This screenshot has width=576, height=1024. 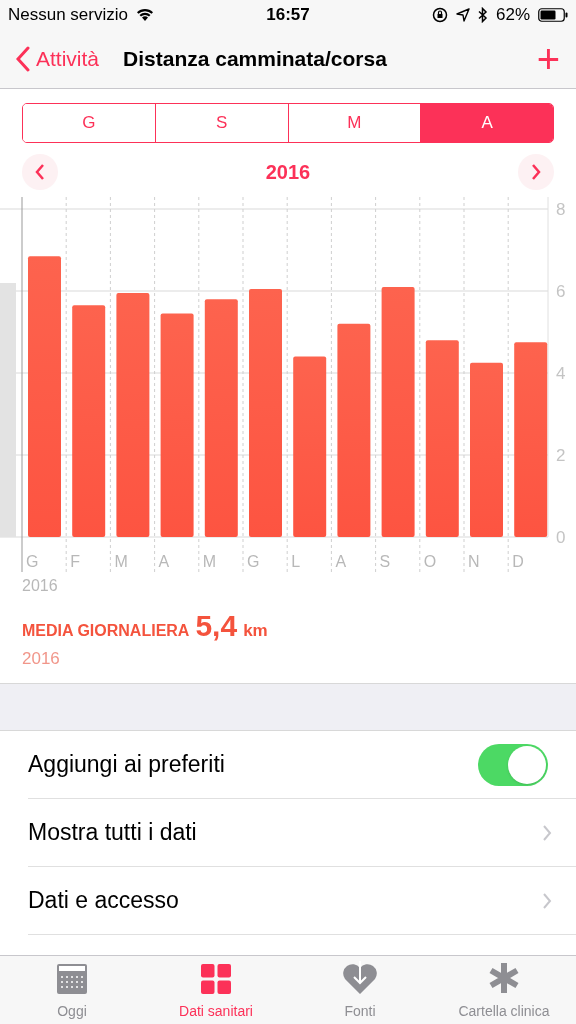 What do you see at coordinates (561, 455) in the screenshot?
I see `axis-label: 2` at bounding box center [561, 455].